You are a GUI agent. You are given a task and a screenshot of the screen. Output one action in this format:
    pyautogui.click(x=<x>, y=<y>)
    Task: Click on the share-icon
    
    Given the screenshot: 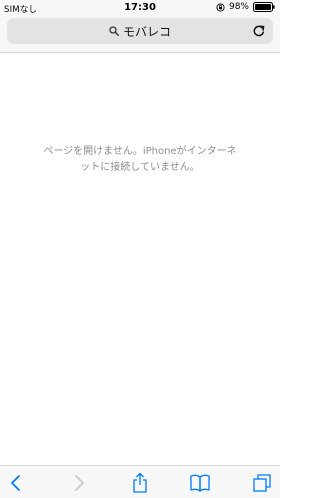 What is the action you would take?
    pyautogui.click(x=140, y=482)
    